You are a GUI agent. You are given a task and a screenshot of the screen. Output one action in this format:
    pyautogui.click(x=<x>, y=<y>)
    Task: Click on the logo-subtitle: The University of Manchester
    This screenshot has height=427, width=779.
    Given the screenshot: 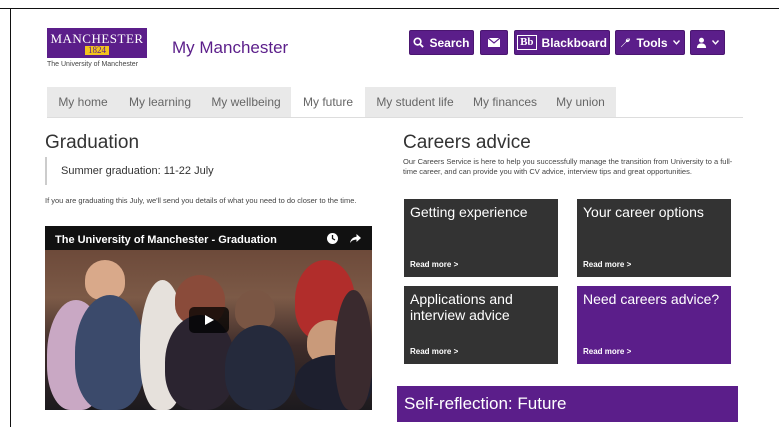 What is the action you would take?
    pyautogui.click(x=93, y=64)
    